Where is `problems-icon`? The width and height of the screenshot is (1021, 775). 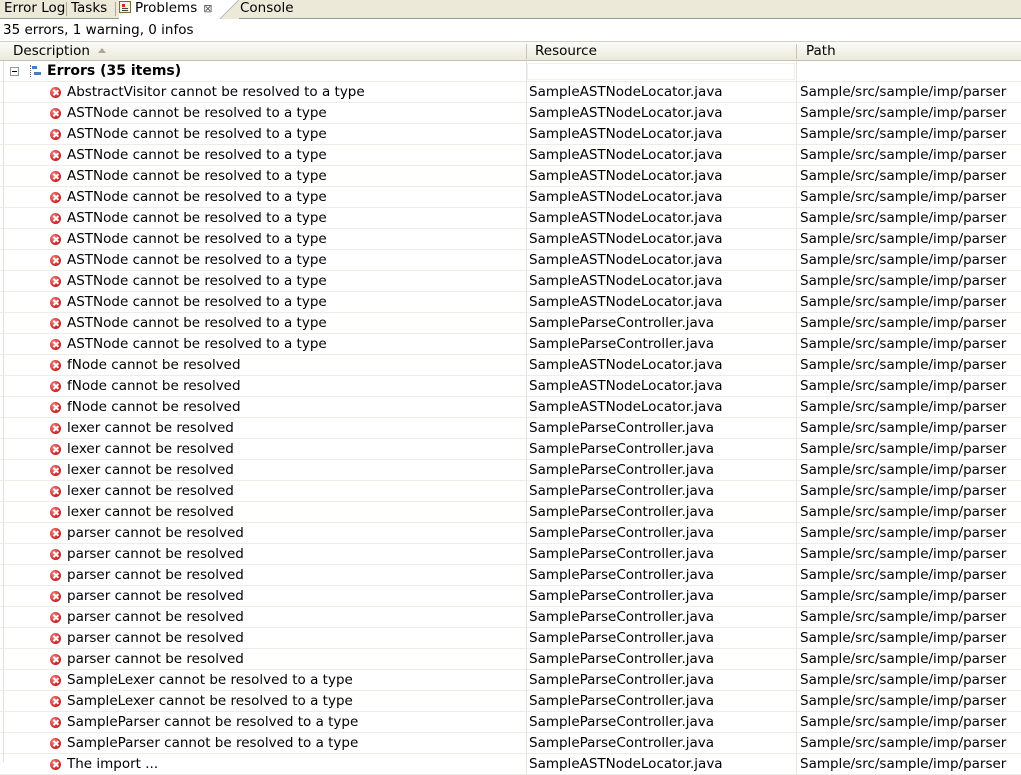
problems-icon is located at coordinates (125, 7).